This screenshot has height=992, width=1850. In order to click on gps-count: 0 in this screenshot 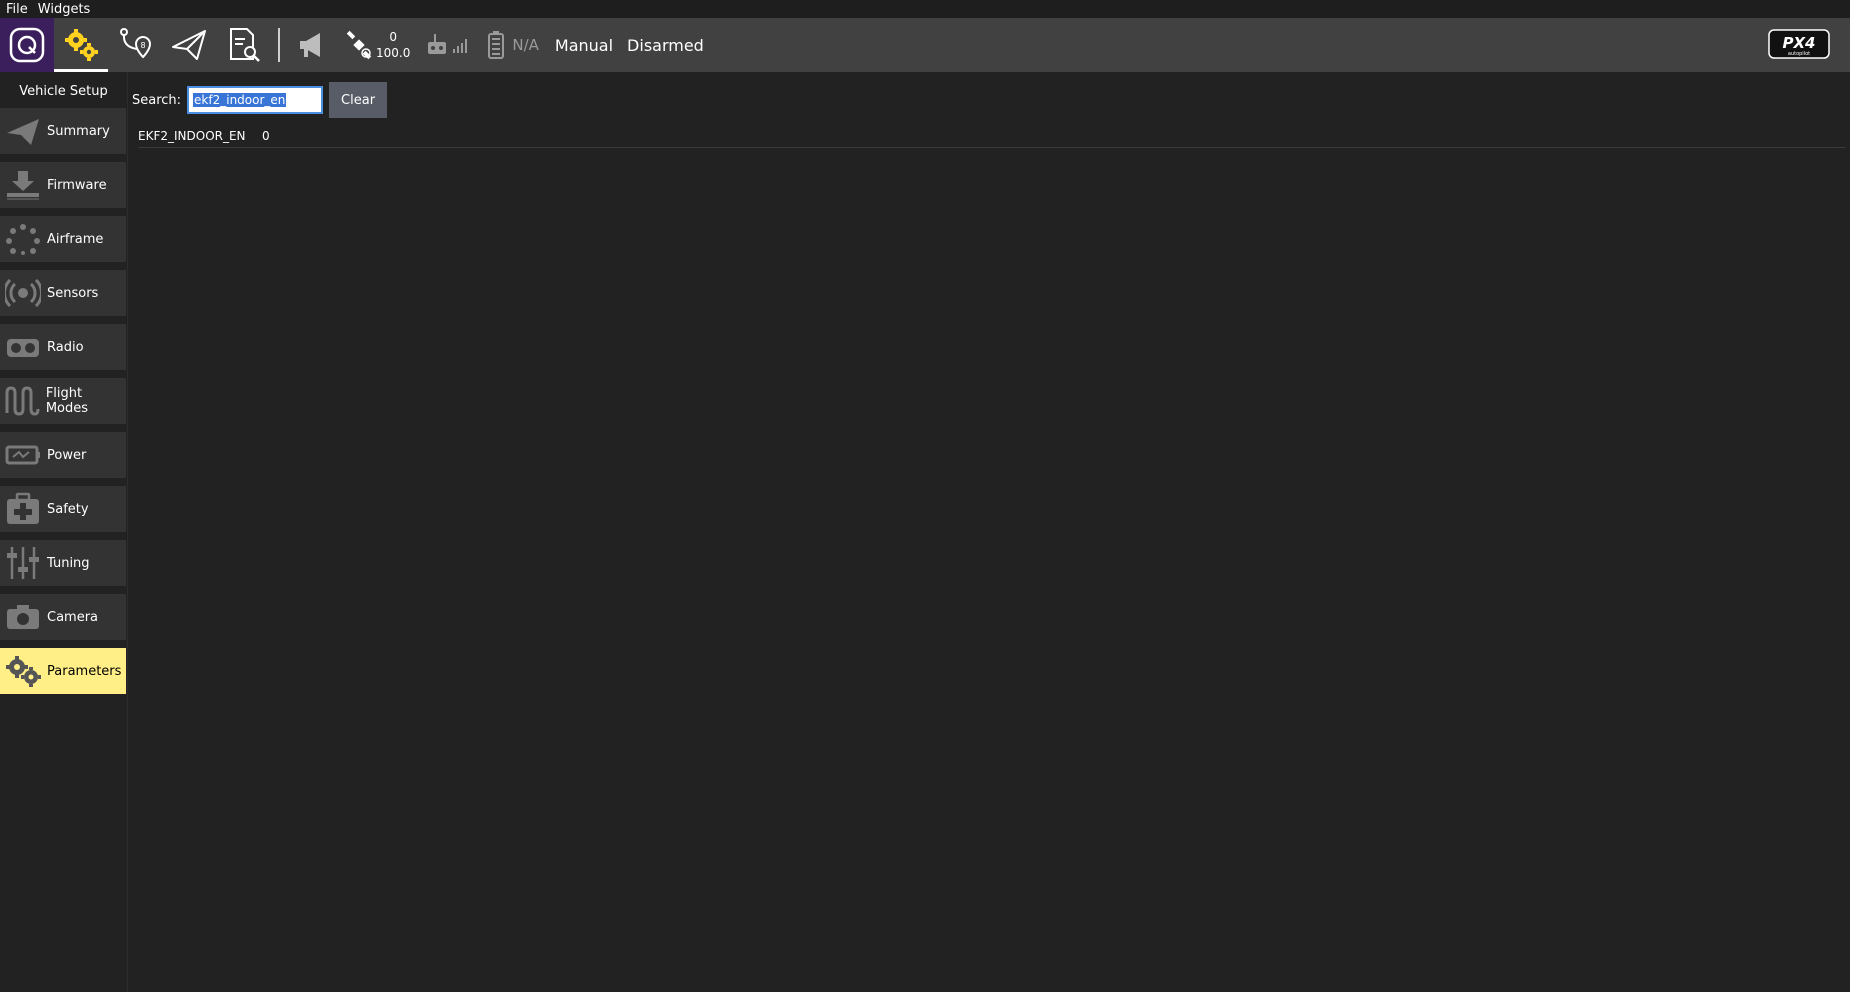, I will do `click(393, 37)`.